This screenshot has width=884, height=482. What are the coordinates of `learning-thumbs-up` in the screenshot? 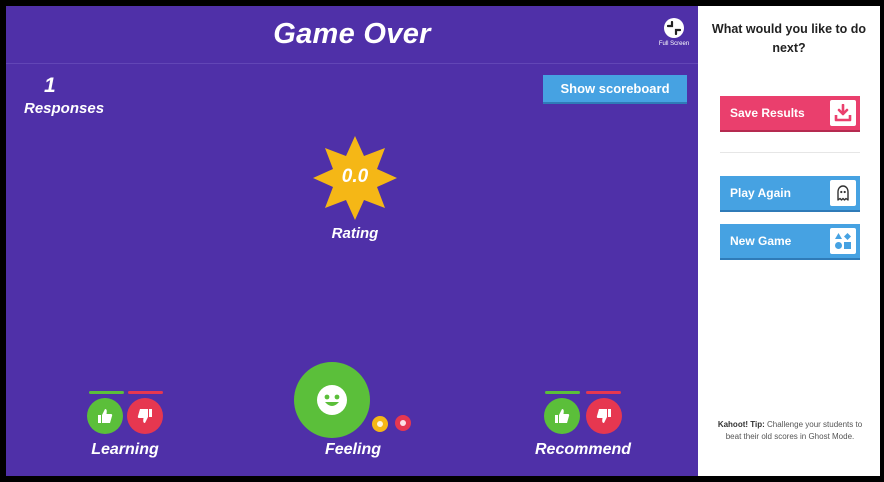 It's located at (105, 416).